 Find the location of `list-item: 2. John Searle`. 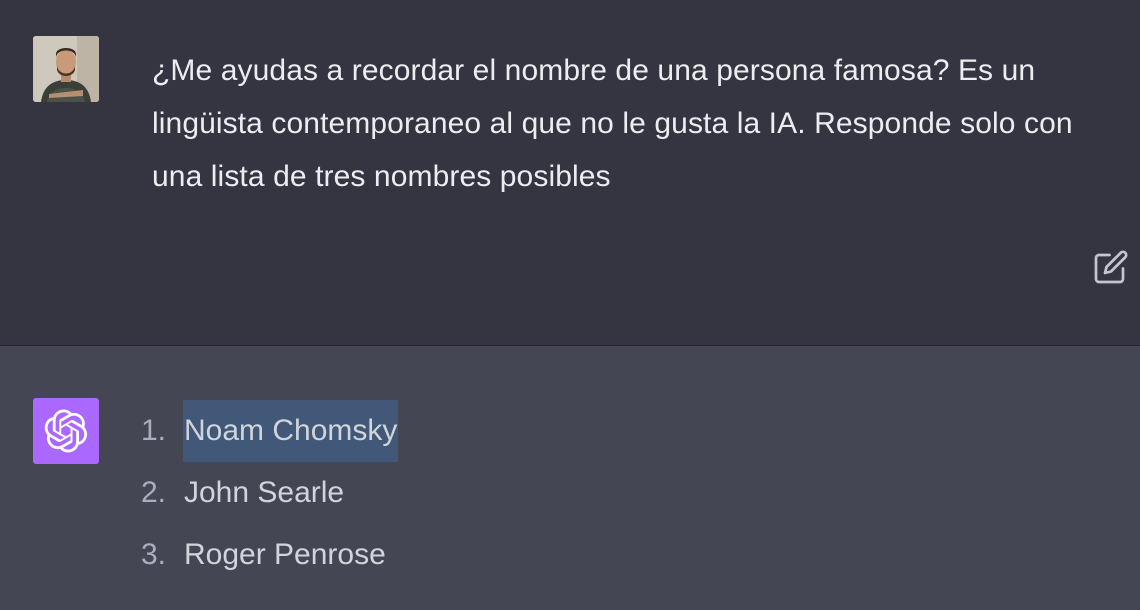

list-item: 2. John Searle is located at coordinates (258, 493).